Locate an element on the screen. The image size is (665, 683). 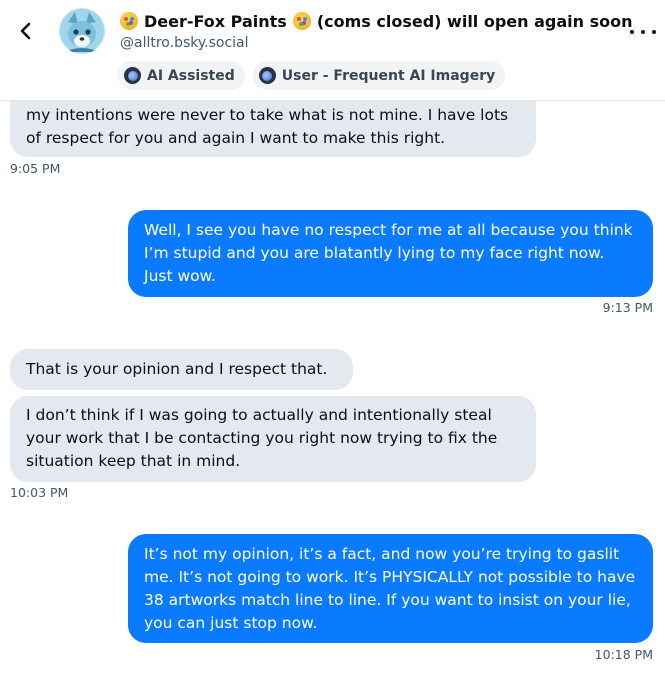
chevron-left-icon is located at coordinates (25, 31).